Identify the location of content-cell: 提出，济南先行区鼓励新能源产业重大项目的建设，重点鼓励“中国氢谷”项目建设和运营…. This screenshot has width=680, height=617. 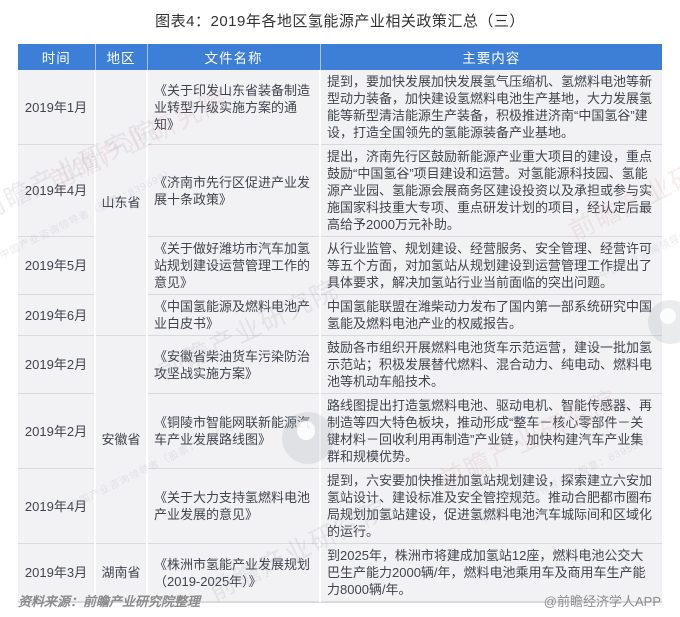
(491, 190).